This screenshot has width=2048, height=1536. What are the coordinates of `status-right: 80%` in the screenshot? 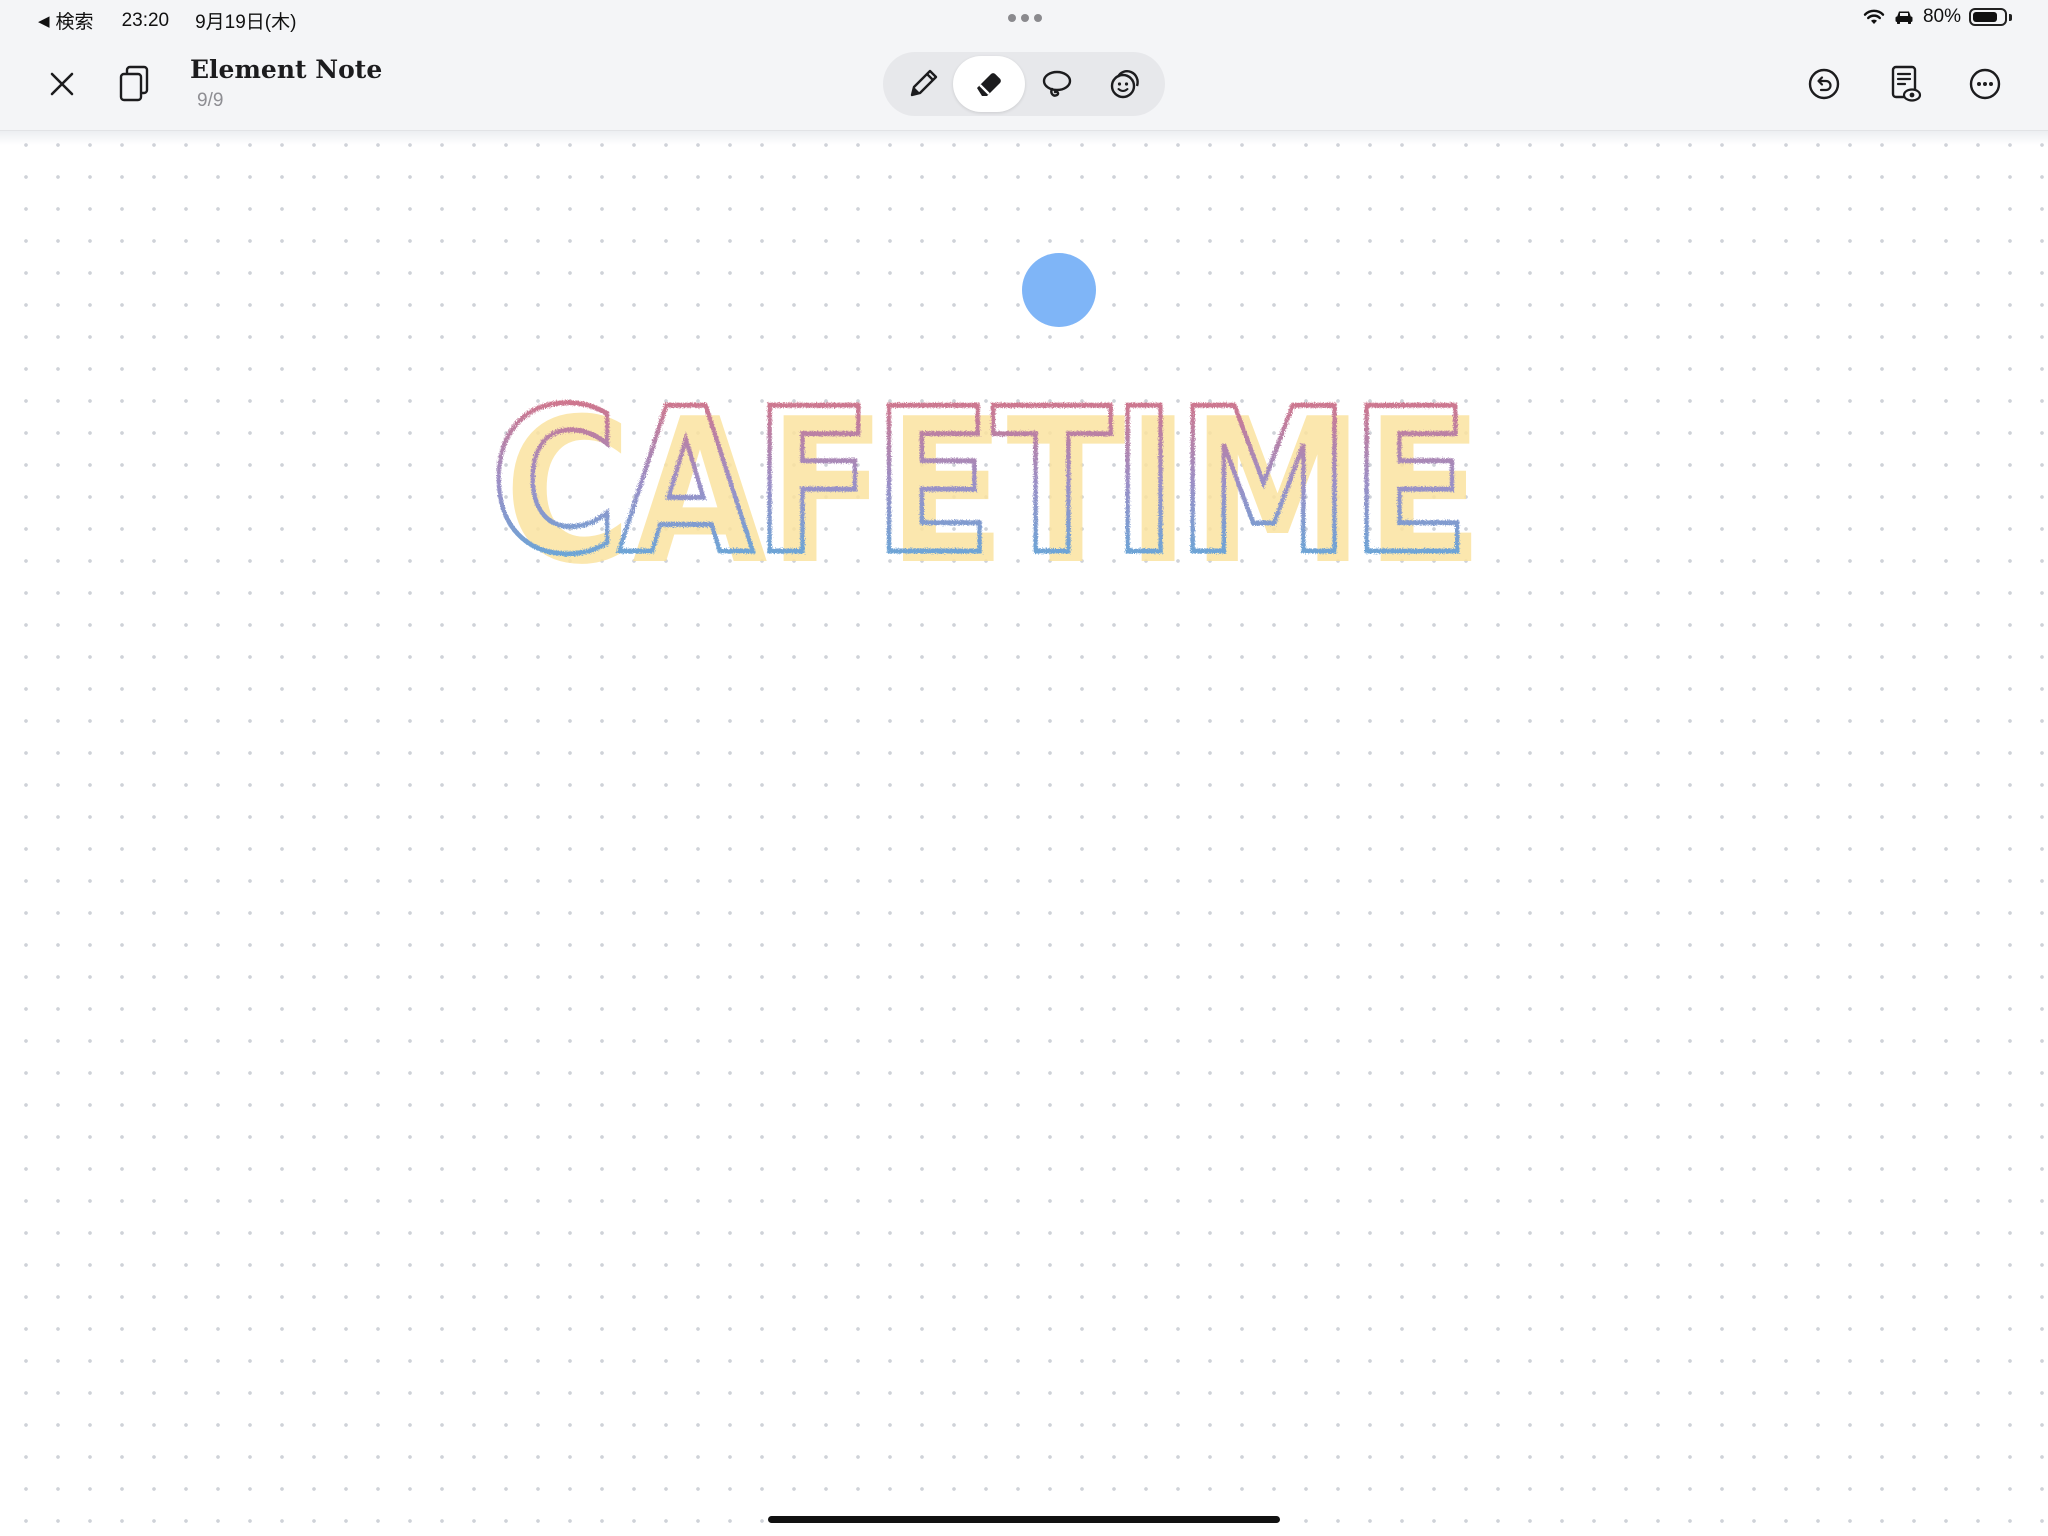 It's located at (1937, 17).